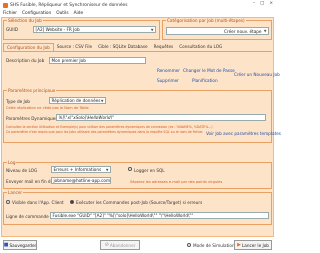 The image size is (320, 253). What do you see at coordinates (22, 170) in the screenshot?
I see `log-level-label: Niveau de LOG` at bounding box center [22, 170].